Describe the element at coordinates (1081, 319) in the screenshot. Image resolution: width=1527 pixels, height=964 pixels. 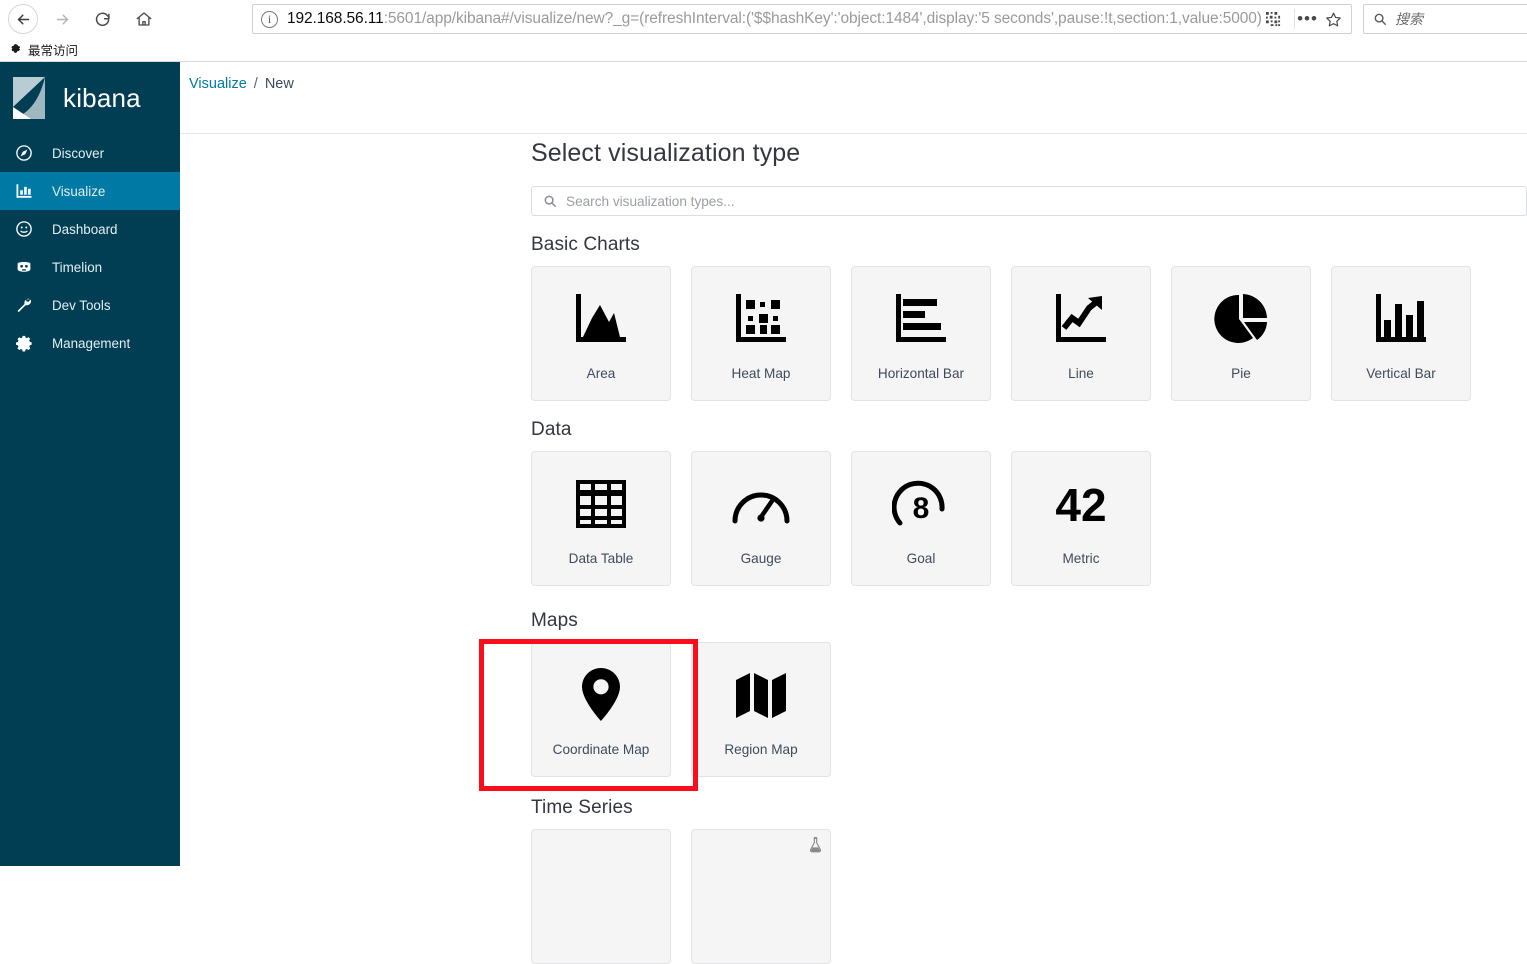
I see `line-chart-icon` at that location.